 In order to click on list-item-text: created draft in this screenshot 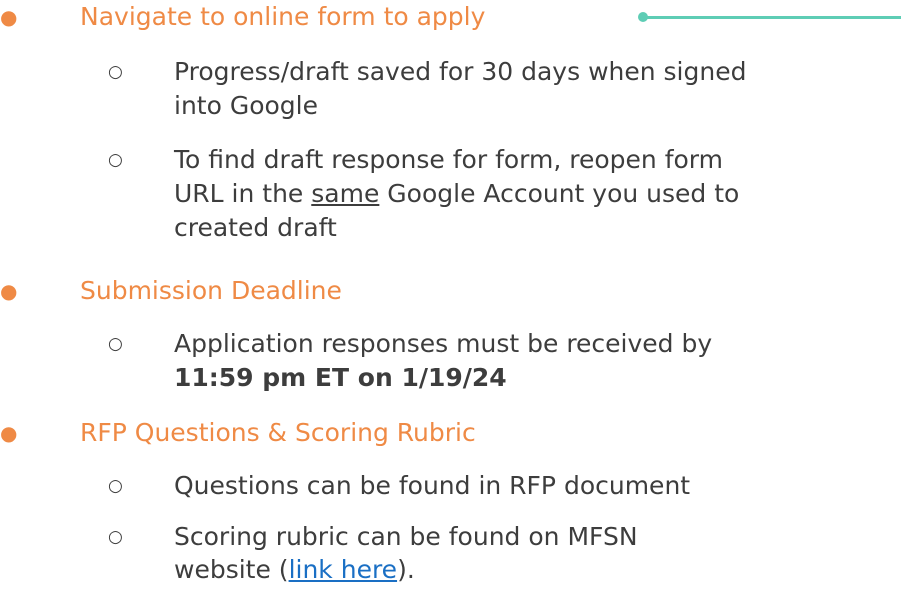, I will do `click(255, 227)`.